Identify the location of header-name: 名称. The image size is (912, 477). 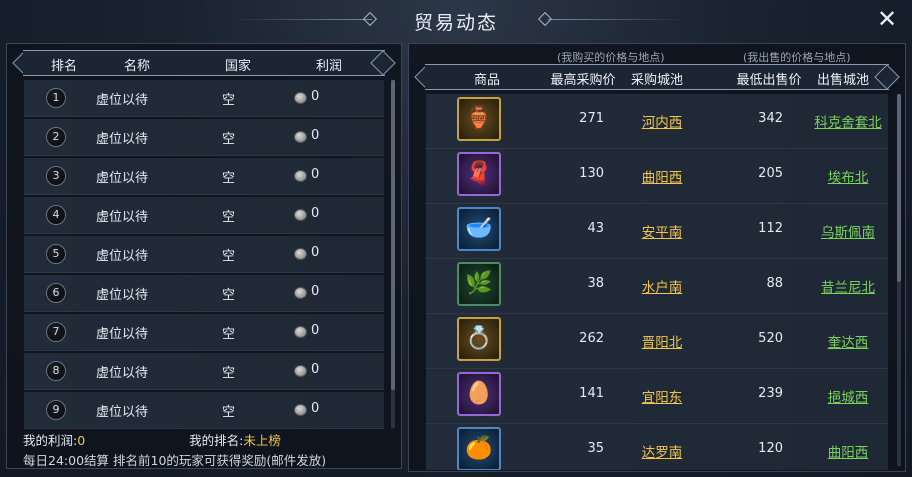
(136, 66).